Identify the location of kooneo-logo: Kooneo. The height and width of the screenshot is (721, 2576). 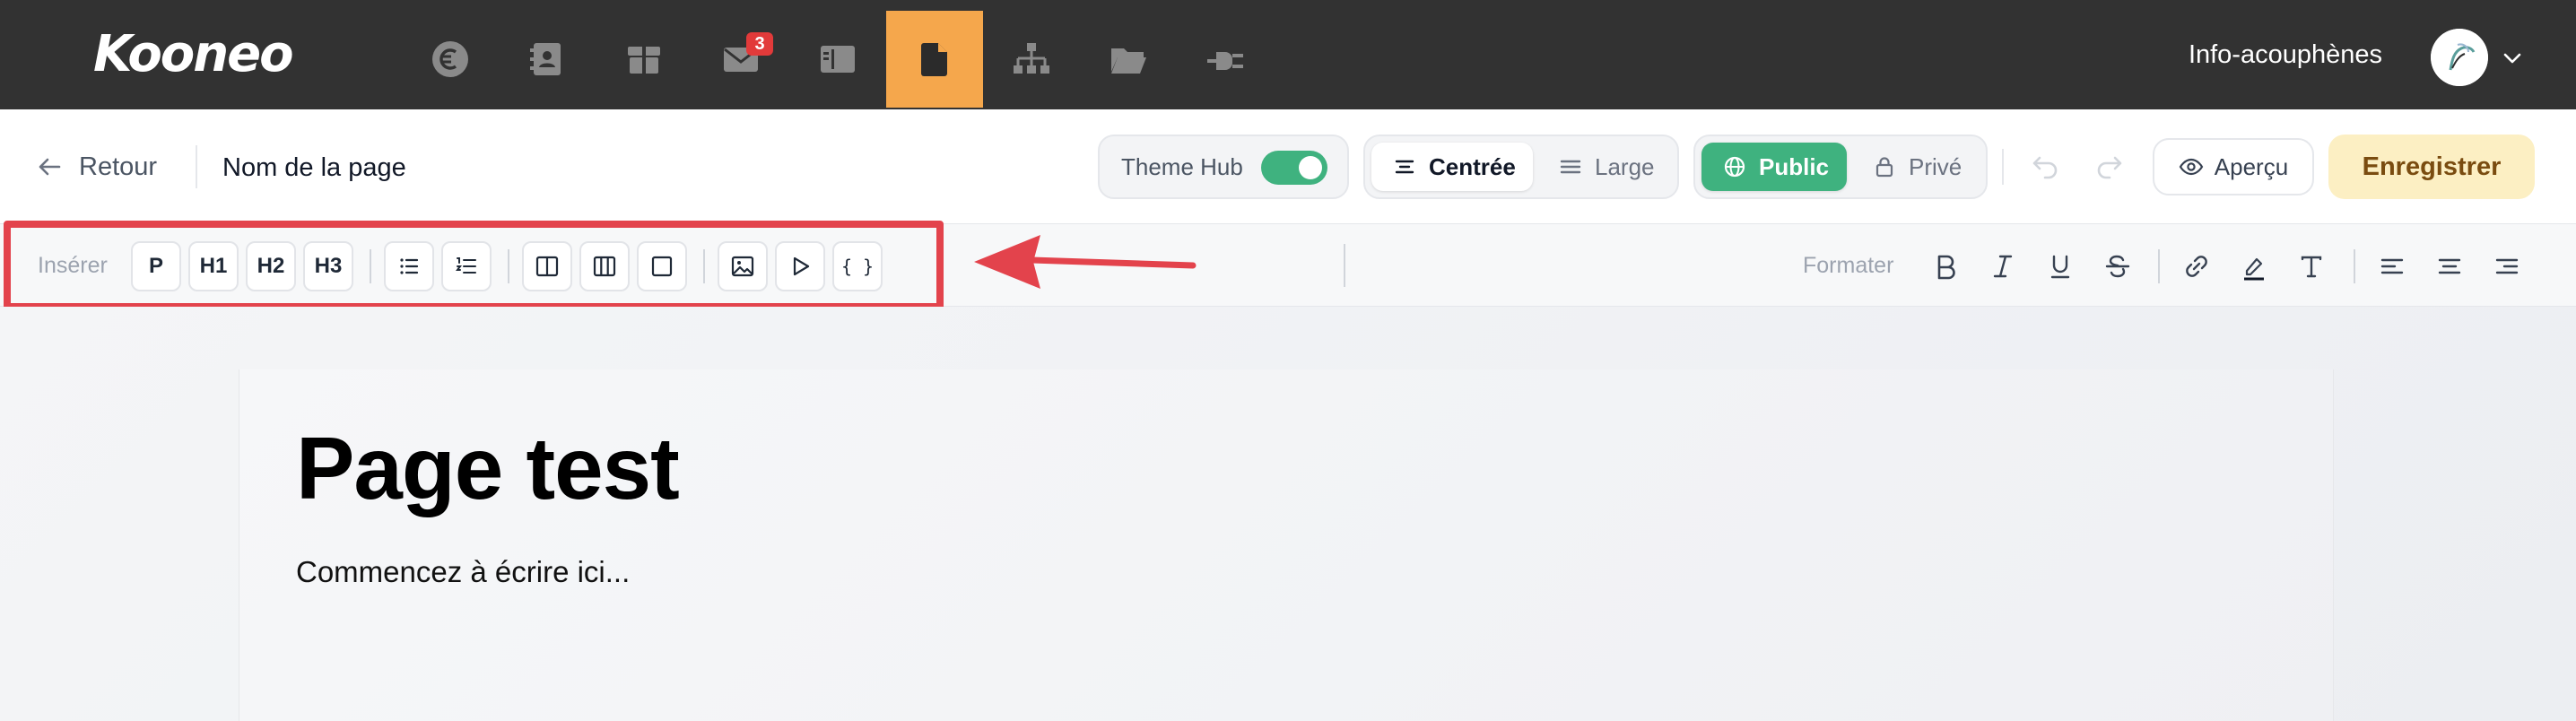
(193, 54).